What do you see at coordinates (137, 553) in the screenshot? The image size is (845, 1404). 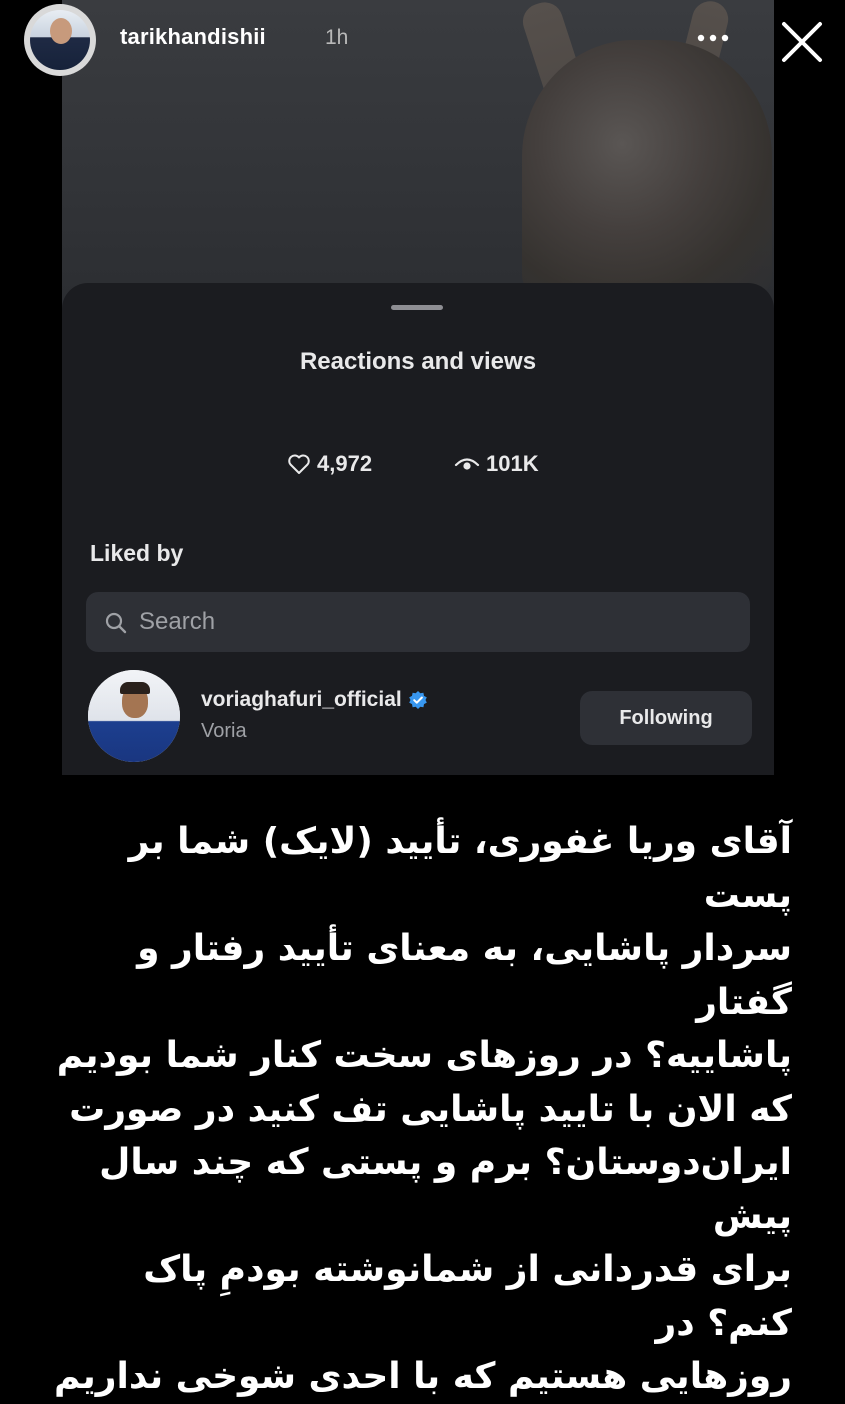 I see `liked-by-heading: Liked by` at bounding box center [137, 553].